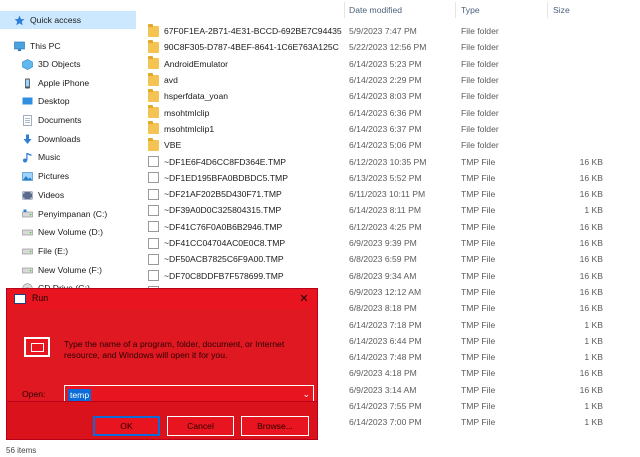 Image resolution: width=640 pixels, height=457 pixels. Describe the element at coordinates (583, 10) in the screenshot. I see `column-header-size: Size` at that location.